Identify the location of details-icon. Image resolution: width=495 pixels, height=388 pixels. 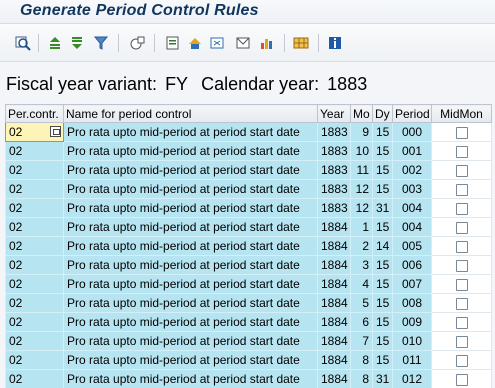
(23, 43).